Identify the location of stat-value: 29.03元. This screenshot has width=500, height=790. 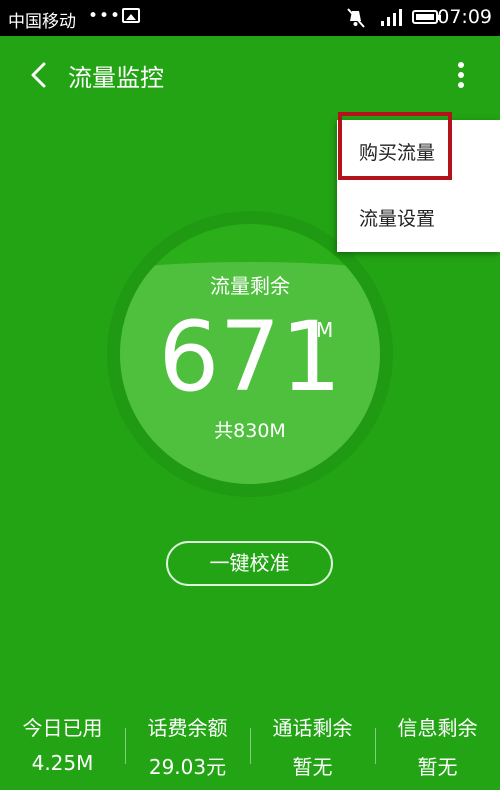
(187, 767).